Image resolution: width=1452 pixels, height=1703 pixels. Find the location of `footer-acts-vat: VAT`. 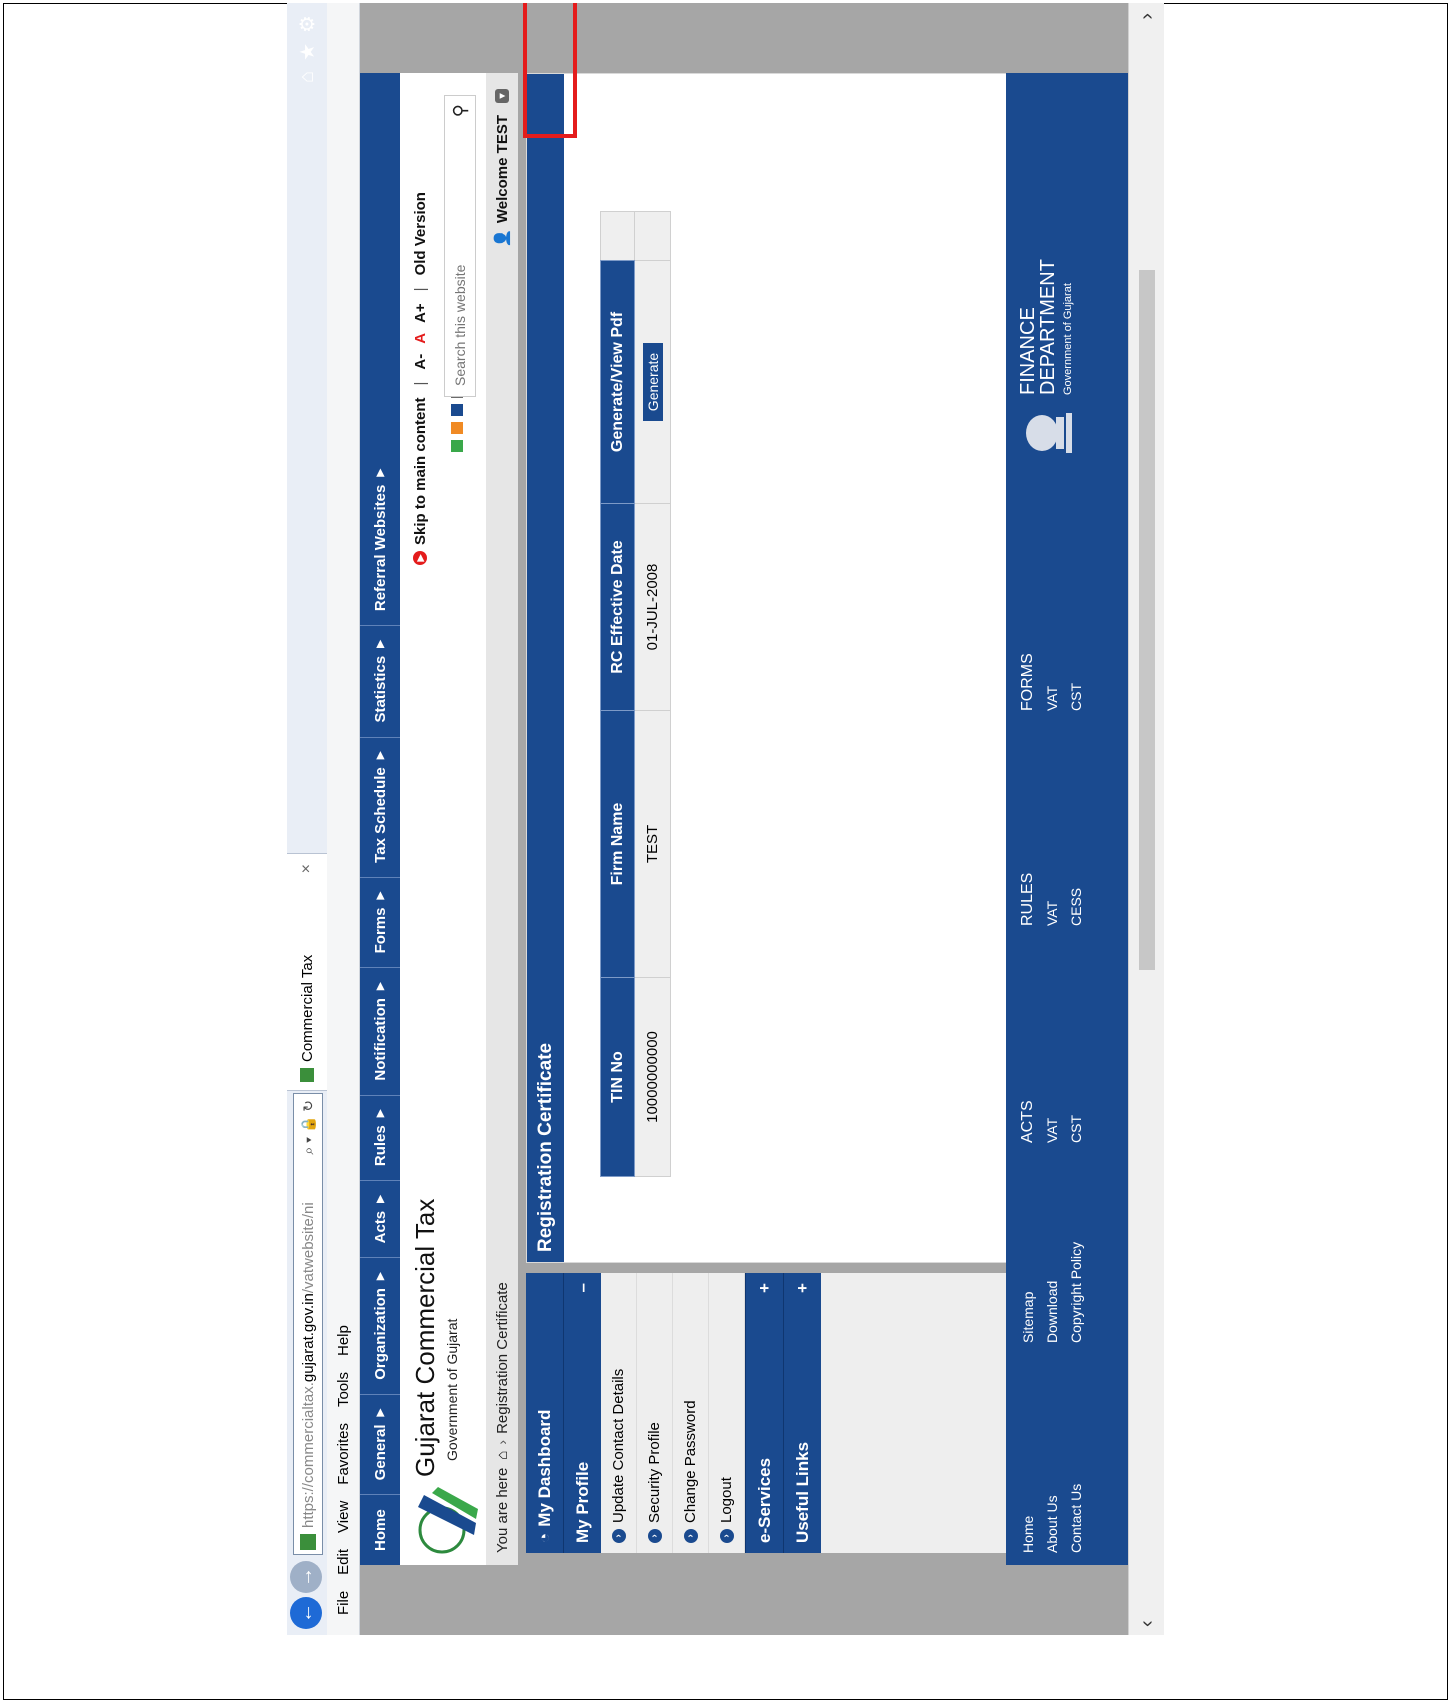

footer-acts-vat: VAT is located at coordinates (1052, 1121).